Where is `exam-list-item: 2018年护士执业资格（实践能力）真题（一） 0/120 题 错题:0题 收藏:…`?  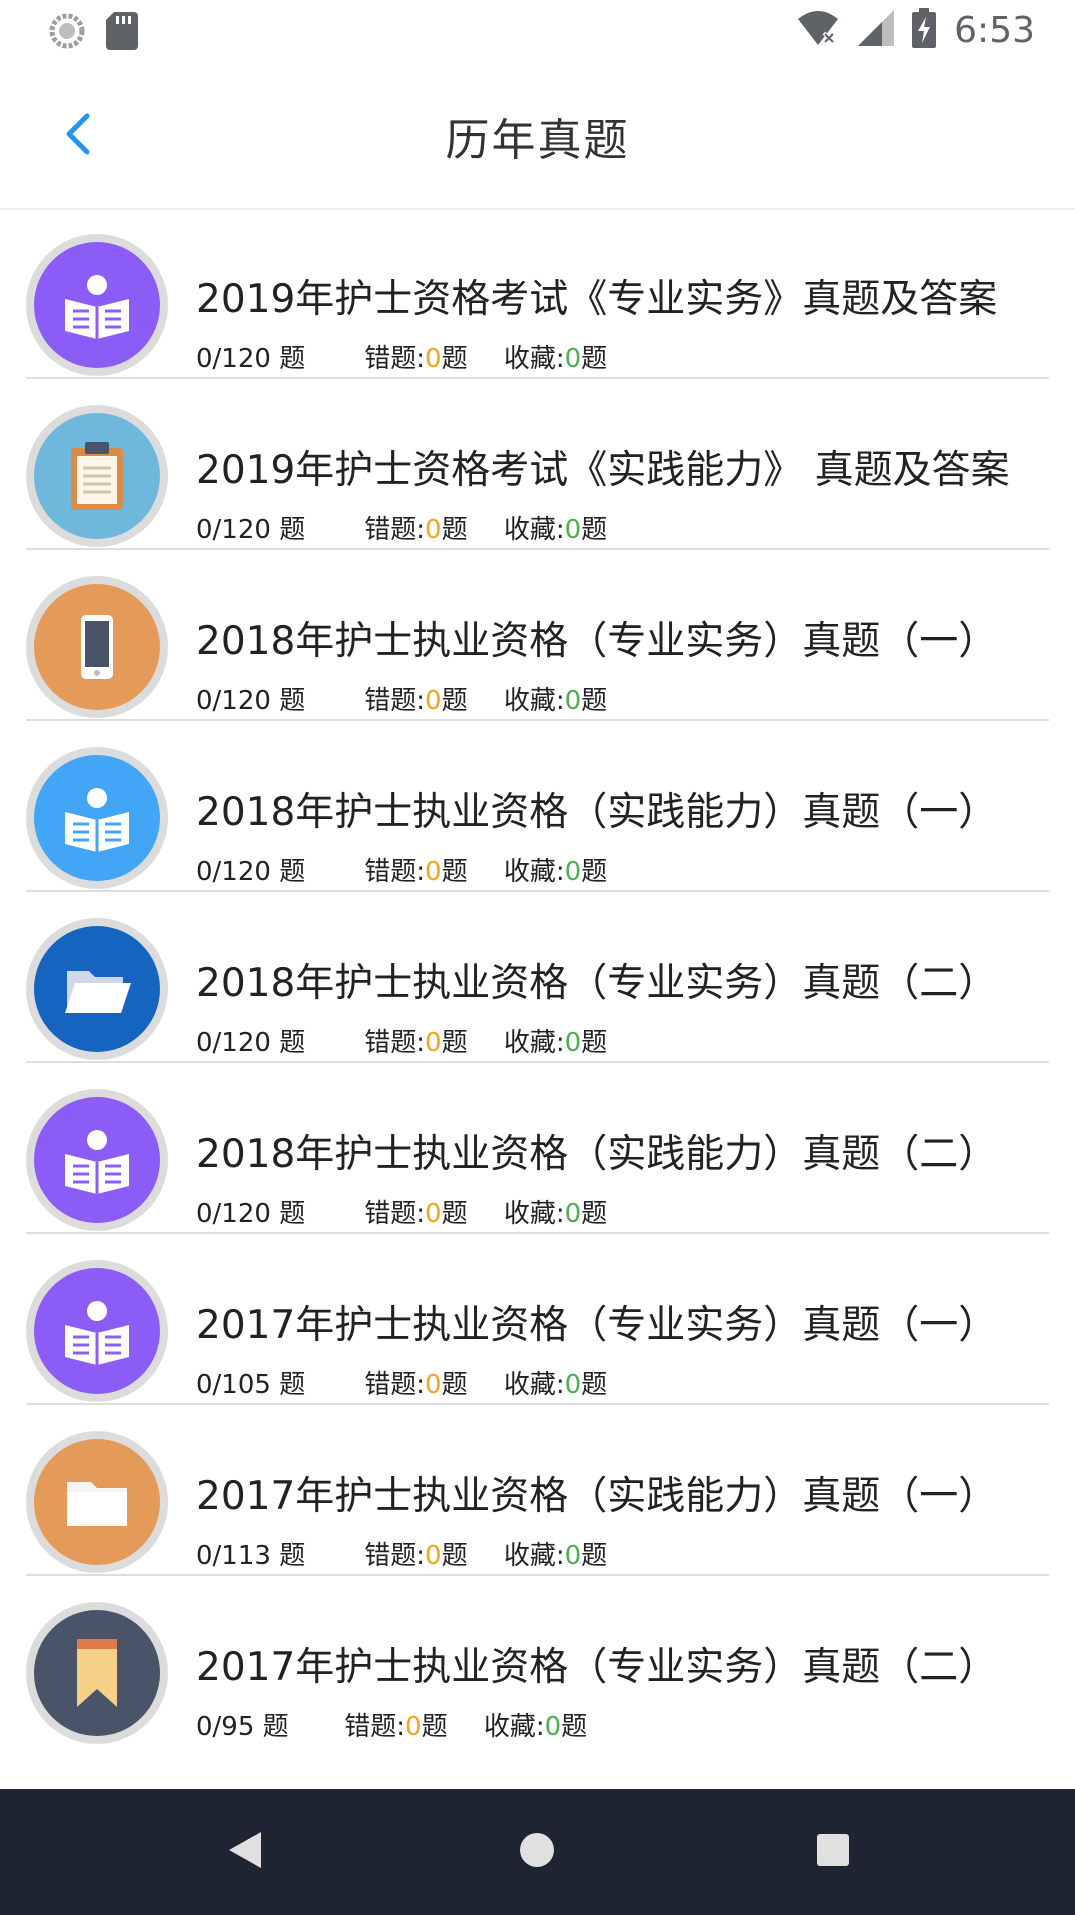 exam-list-item: 2018年护士执业资格（实践能力）真题（一） 0/120 题 错题:0题 收藏:… is located at coordinates (537, 806).